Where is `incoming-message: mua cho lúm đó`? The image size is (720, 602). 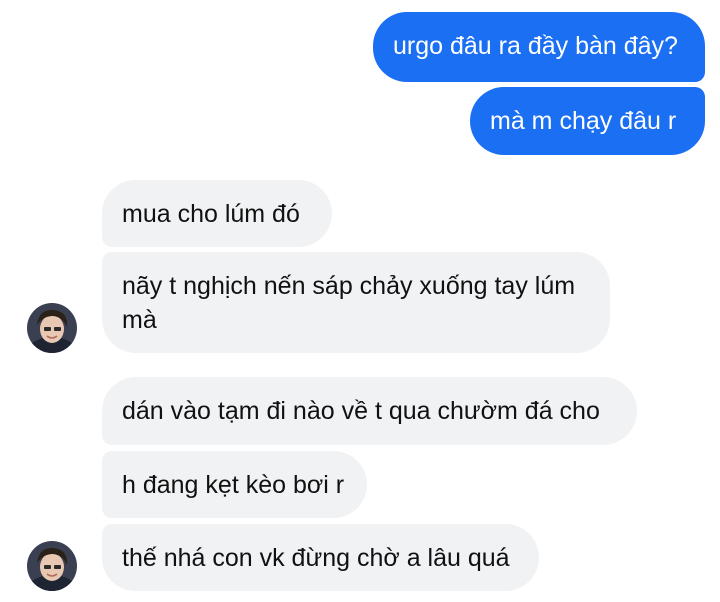
incoming-message: mua cho lúm đó is located at coordinates (217, 213).